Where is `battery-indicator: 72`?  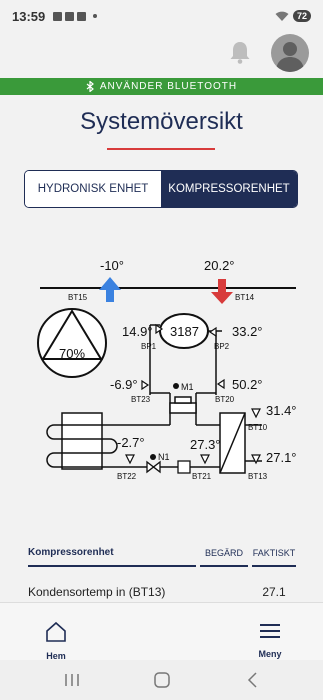
battery-indicator: 72 is located at coordinates (301, 16).